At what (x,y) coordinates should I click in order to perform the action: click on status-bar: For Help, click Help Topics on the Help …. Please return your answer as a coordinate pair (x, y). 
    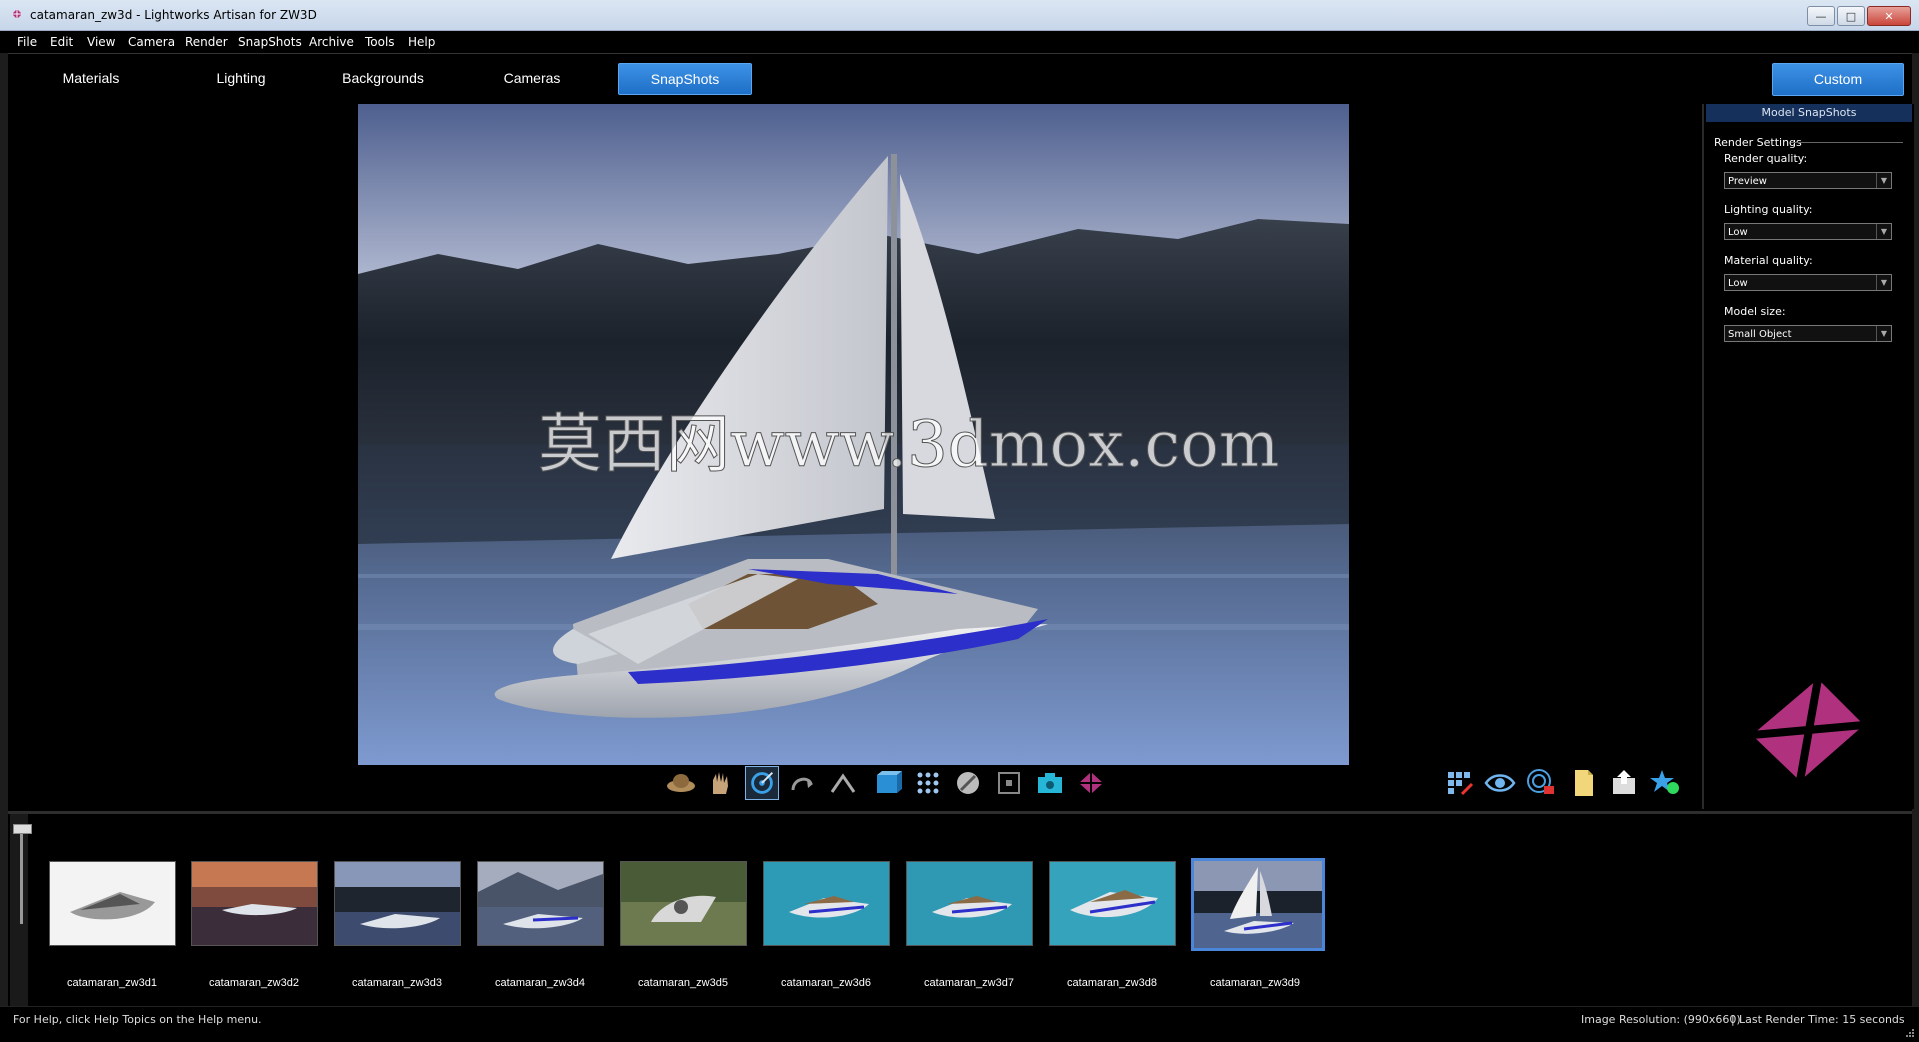
    Looking at the image, I should click on (959, 1024).